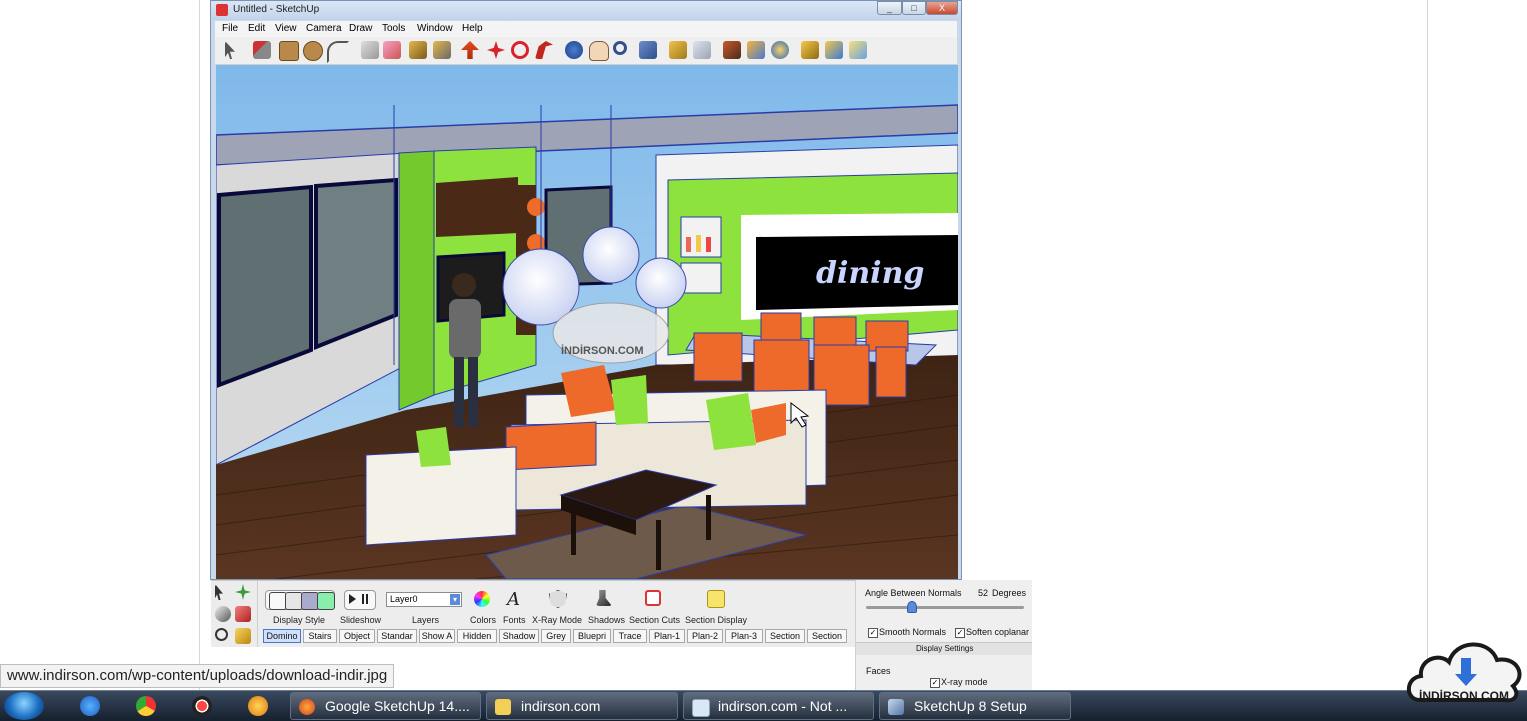 This screenshot has width=1527, height=721. Describe the element at coordinates (599, 51) in the screenshot. I see `pan-icon` at that location.